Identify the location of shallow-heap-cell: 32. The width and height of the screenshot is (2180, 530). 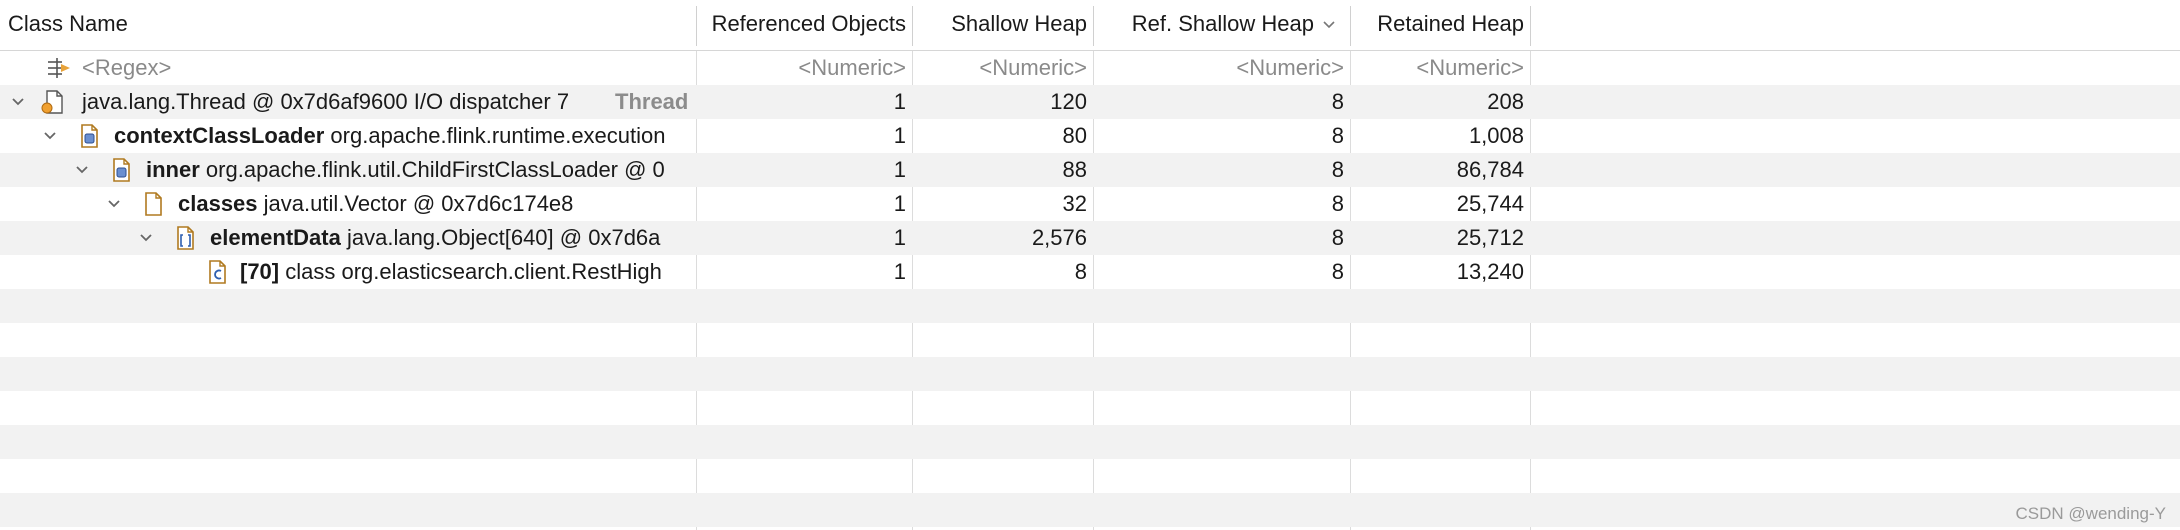
(1074, 203).